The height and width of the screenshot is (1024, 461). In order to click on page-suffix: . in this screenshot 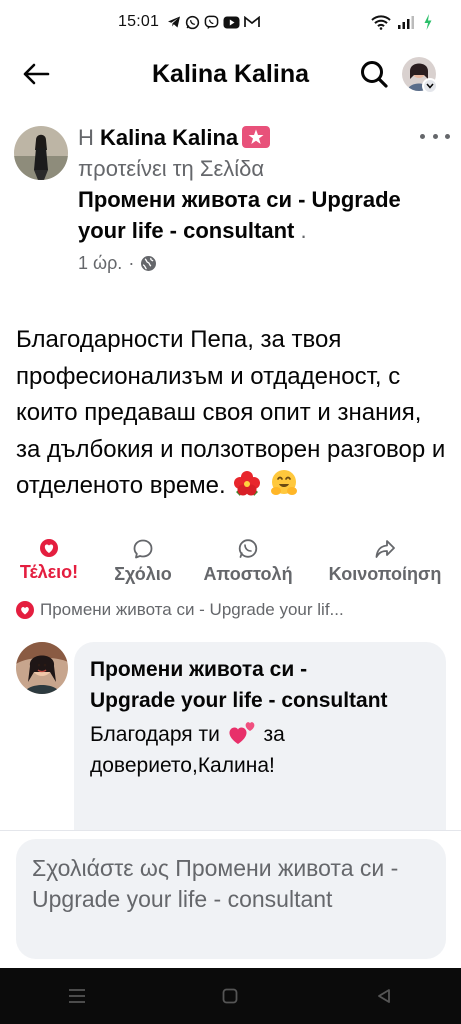, I will do `click(303, 230)`.